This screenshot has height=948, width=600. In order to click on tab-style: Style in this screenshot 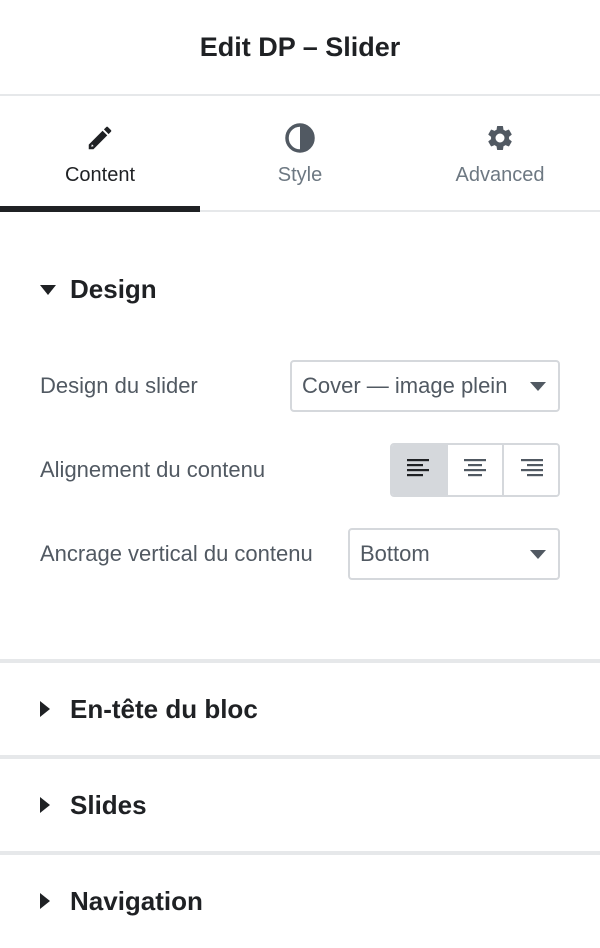, I will do `click(300, 153)`.